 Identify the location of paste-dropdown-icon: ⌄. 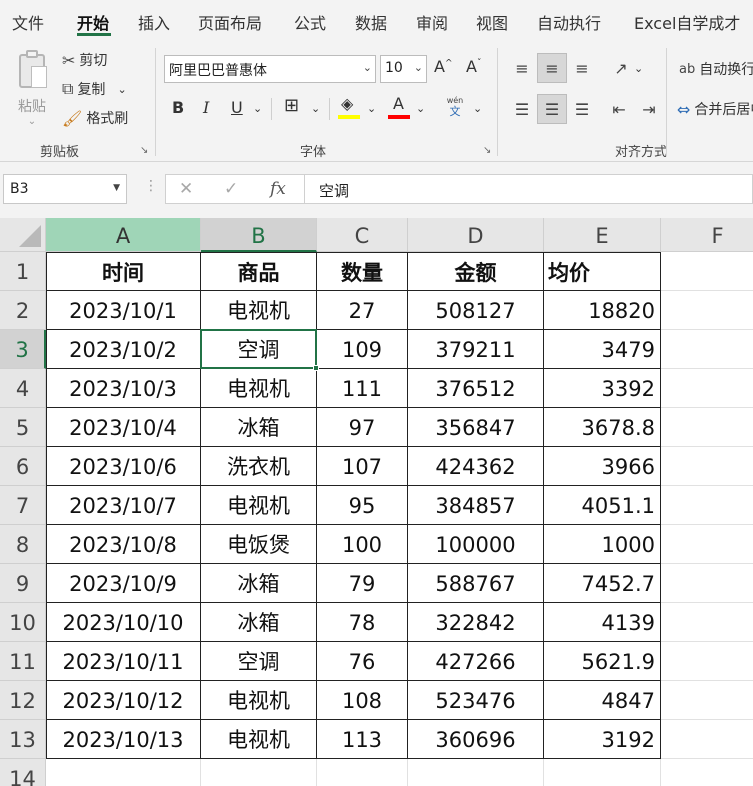
(32, 121).